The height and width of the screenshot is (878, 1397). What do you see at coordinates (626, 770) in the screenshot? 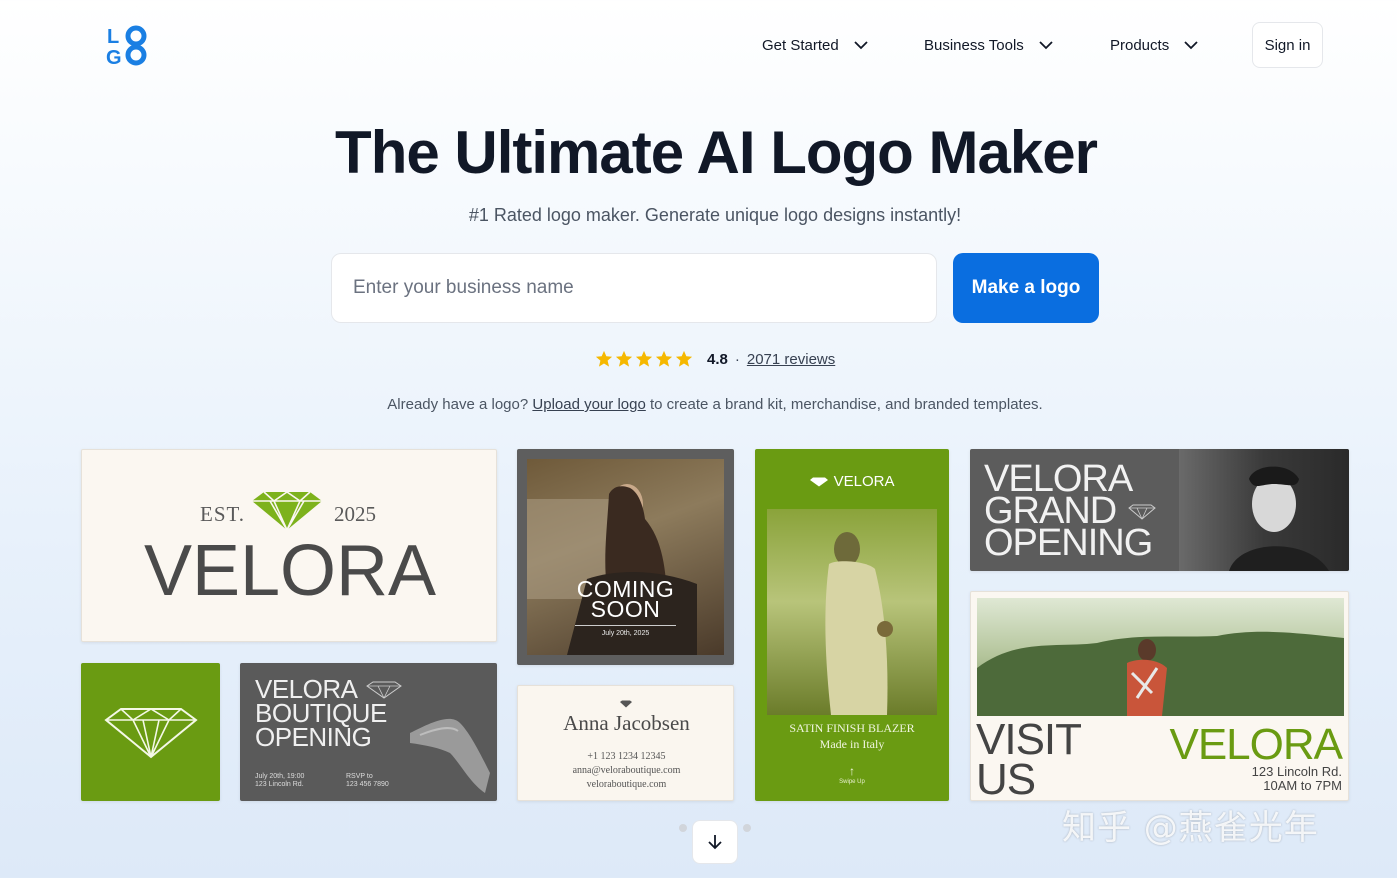
I see `card-email: anna@veloraboutique.com` at bounding box center [626, 770].